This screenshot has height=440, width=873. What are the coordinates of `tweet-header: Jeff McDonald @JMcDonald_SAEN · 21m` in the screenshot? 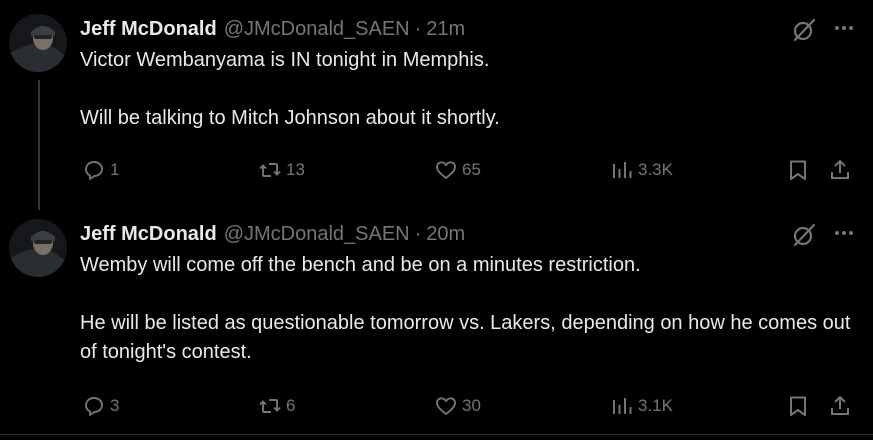 It's located at (272, 29).